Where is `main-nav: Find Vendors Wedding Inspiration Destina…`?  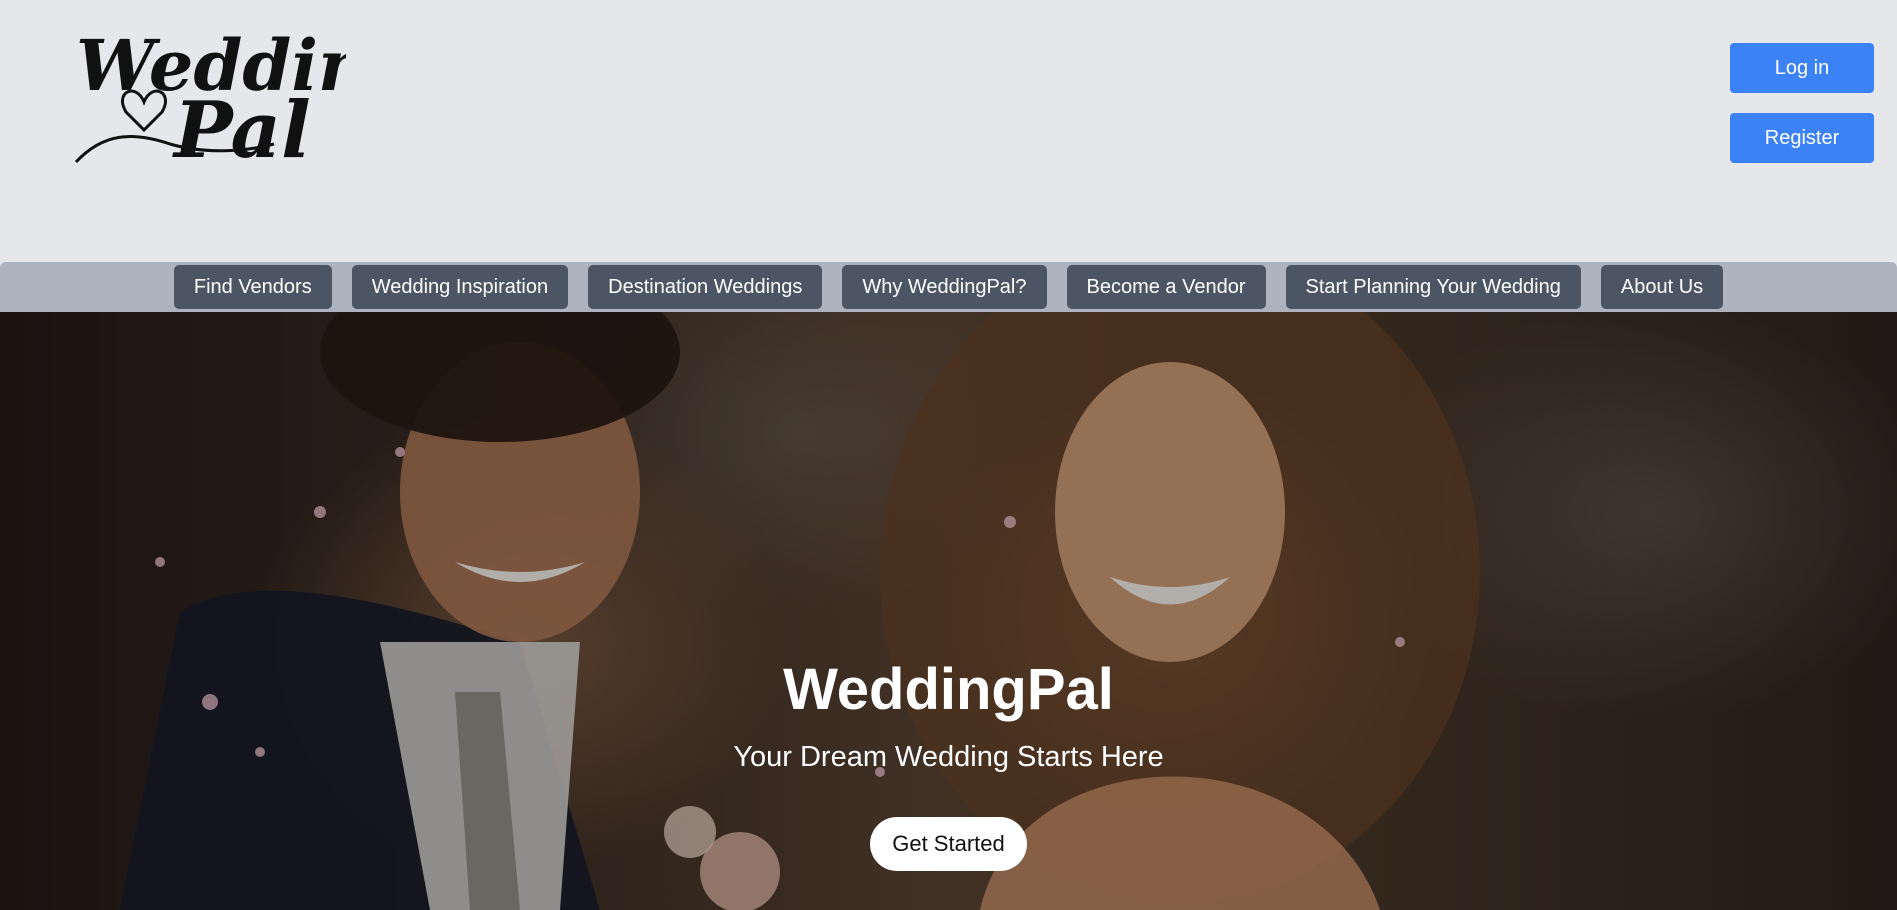
main-nav: Find Vendors Wedding Inspiration Destina… is located at coordinates (948, 287).